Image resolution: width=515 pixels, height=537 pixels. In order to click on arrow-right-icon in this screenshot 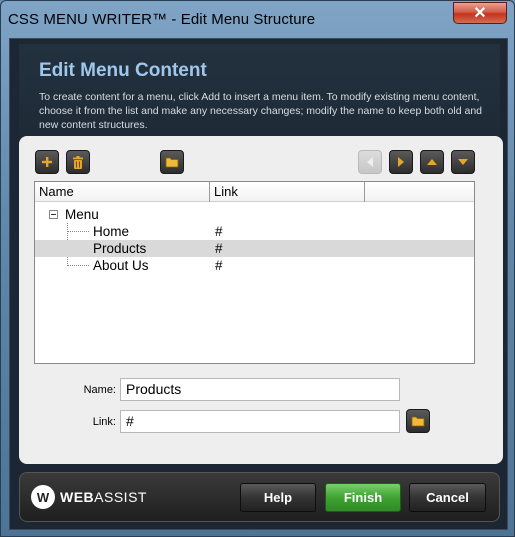, I will do `click(401, 162)`.